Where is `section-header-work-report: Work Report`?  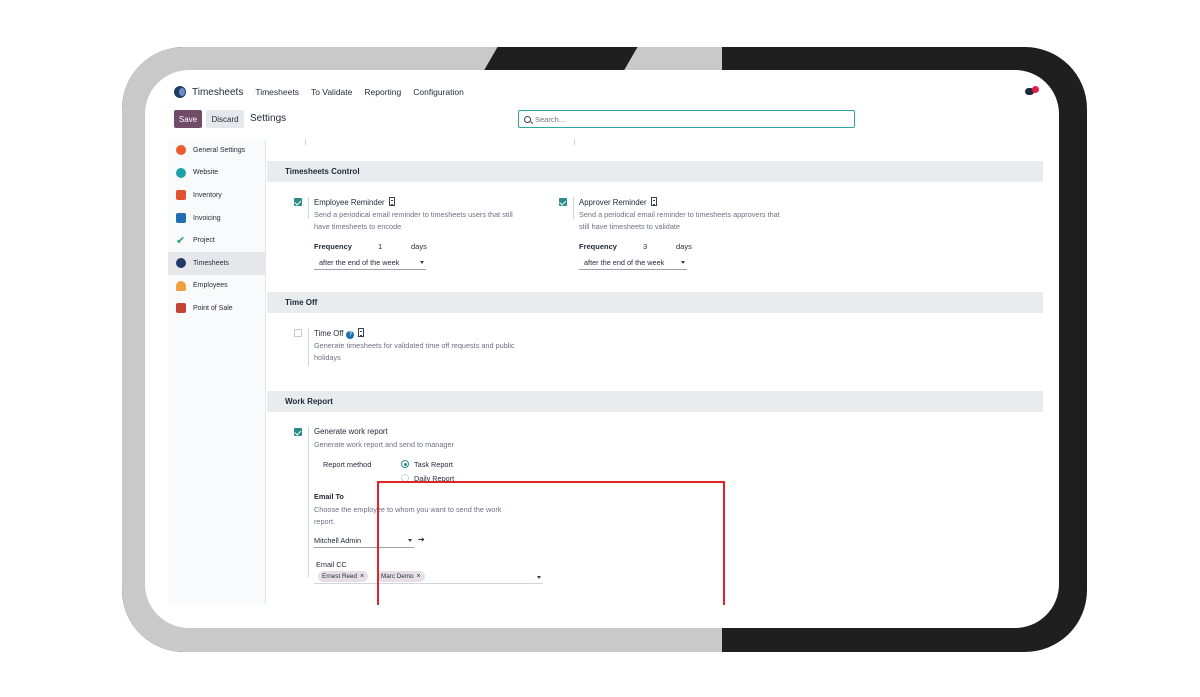 section-header-work-report: Work Report is located at coordinates (655, 401).